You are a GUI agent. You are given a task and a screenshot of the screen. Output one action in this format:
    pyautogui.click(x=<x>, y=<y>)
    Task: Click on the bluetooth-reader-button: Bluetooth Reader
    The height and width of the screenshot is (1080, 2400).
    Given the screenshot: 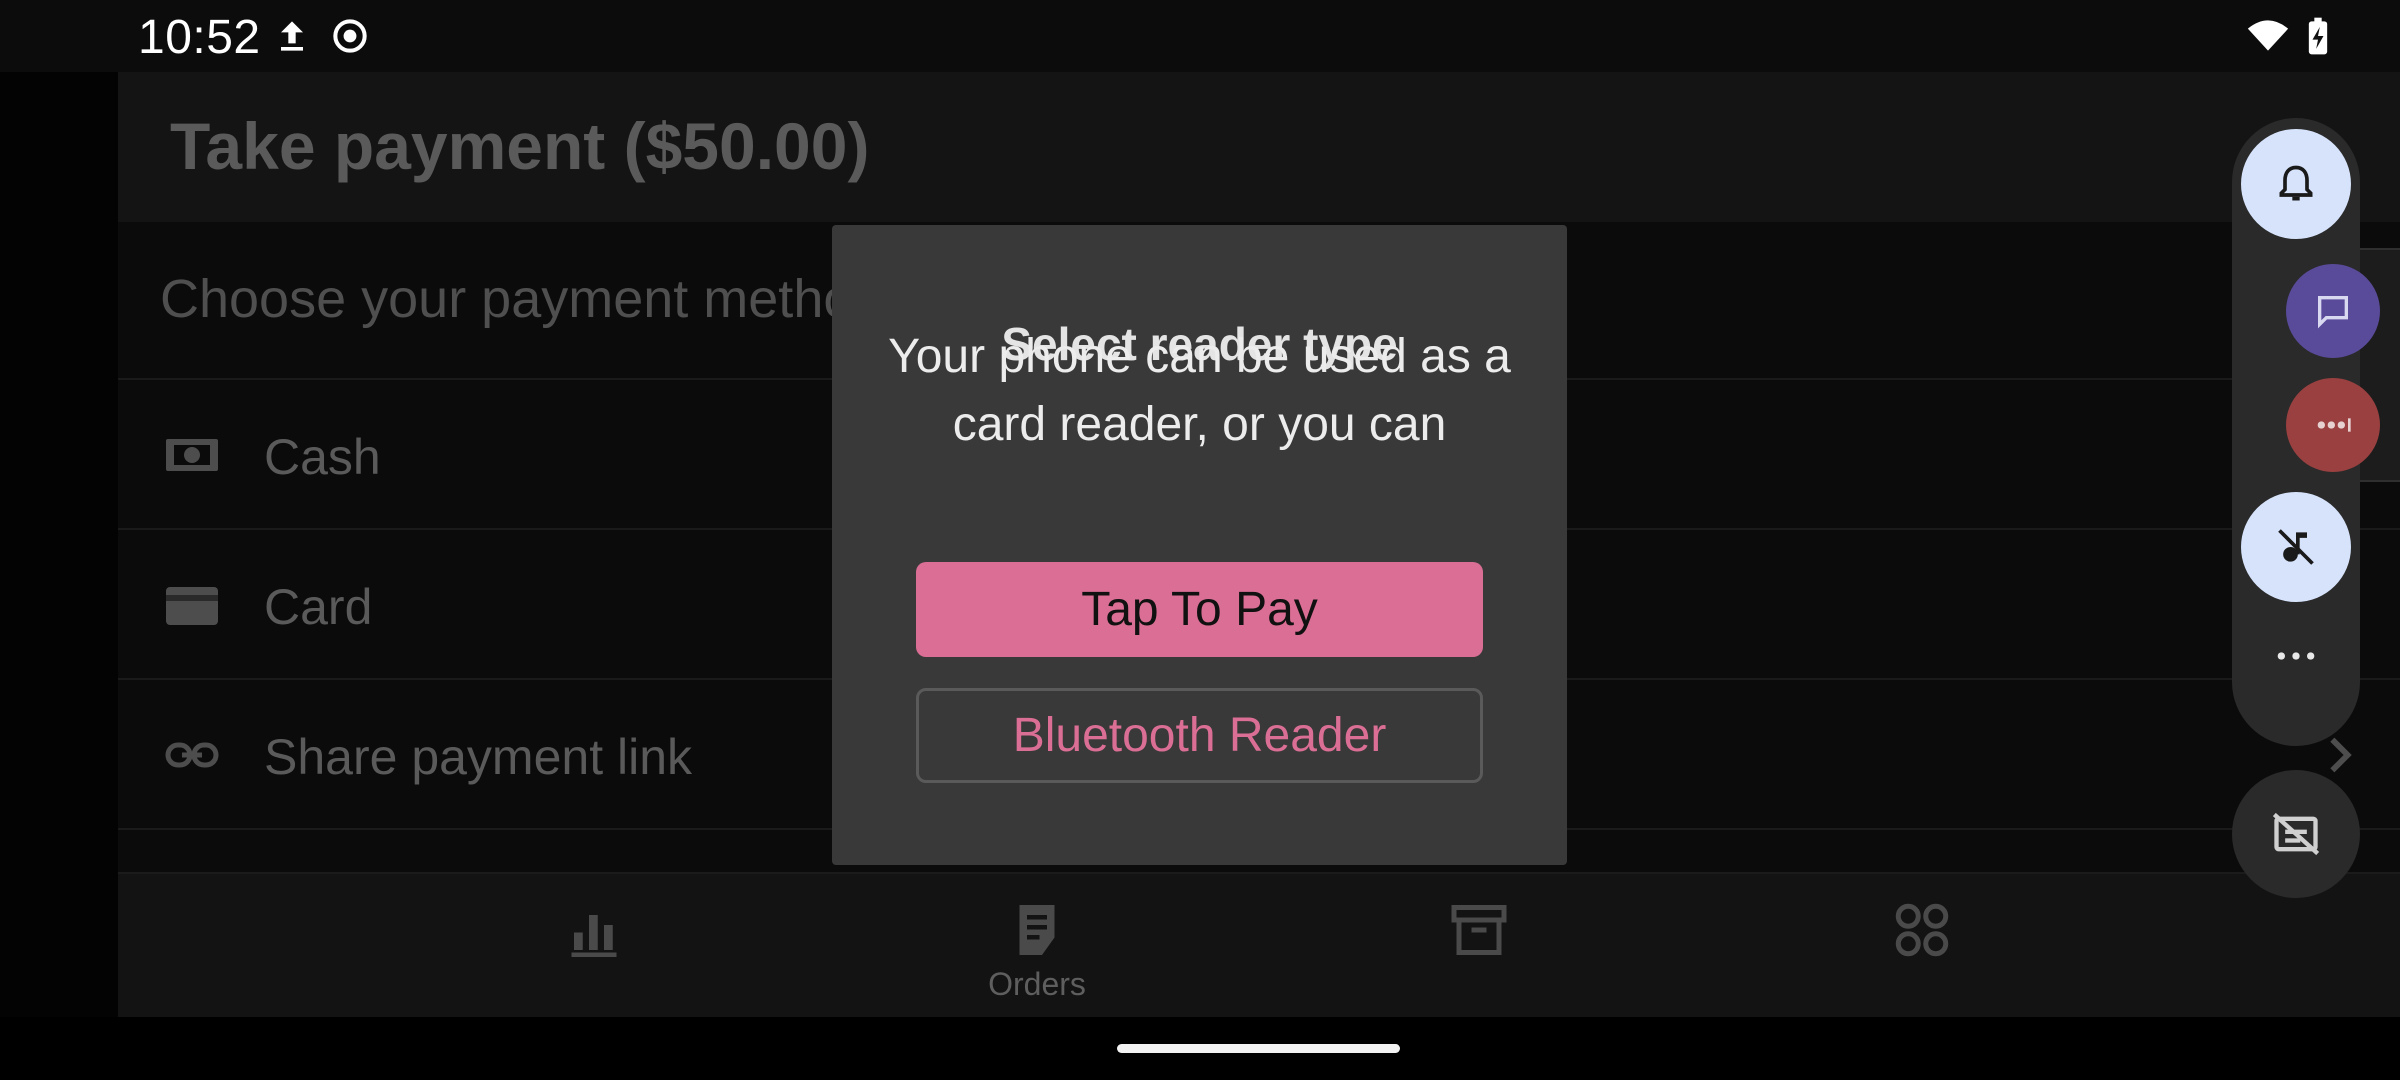 What is the action you would take?
    pyautogui.click(x=1199, y=735)
    